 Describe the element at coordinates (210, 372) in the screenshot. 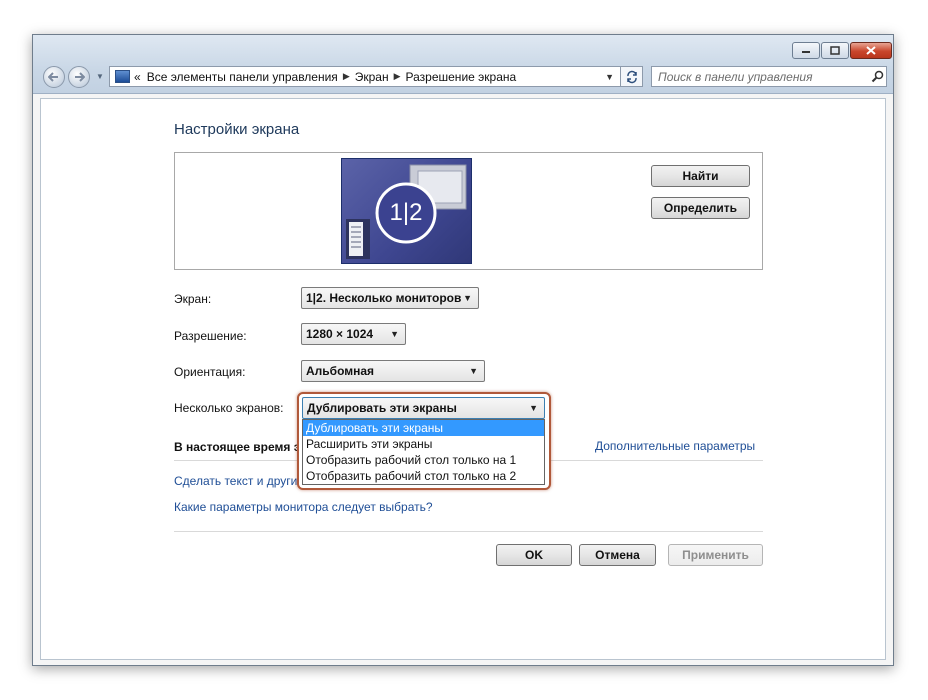

I see `orientation-label: Ориентация:` at that location.